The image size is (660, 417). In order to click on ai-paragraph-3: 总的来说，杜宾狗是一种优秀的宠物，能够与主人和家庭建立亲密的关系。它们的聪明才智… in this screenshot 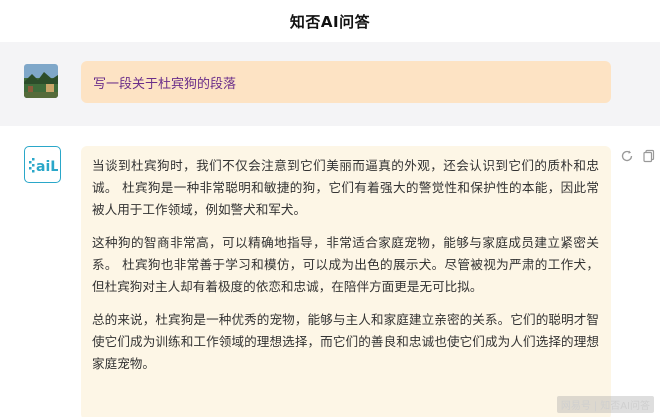, I will do `click(345, 341)`.